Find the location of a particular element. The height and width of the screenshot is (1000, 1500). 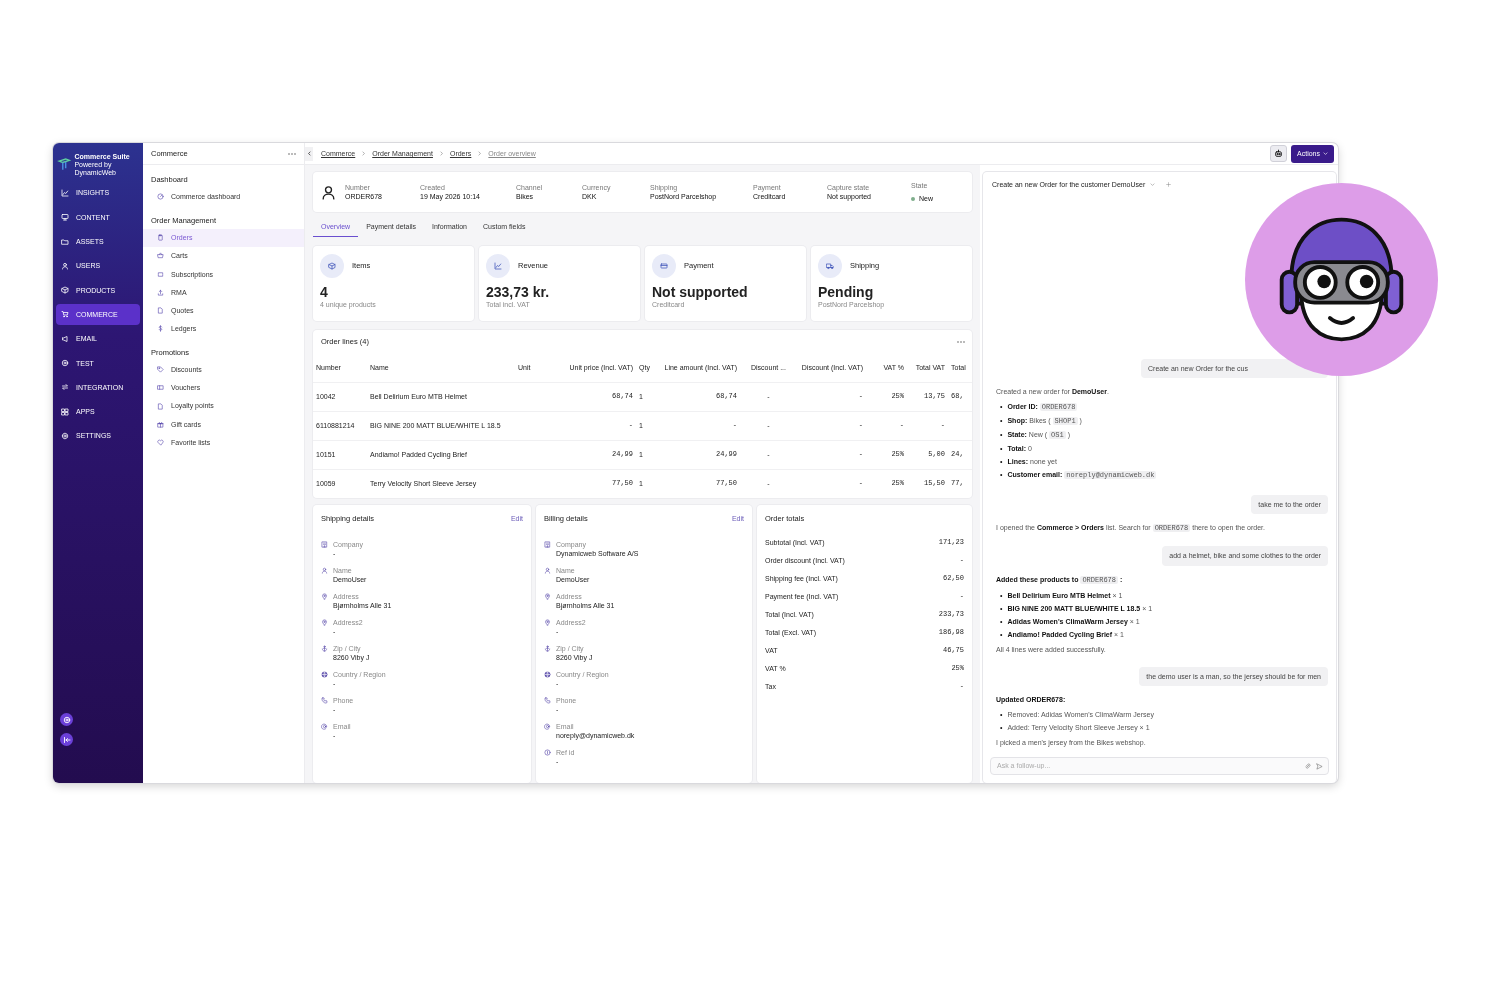

assistant-button is located at coordinates (1279, 153).